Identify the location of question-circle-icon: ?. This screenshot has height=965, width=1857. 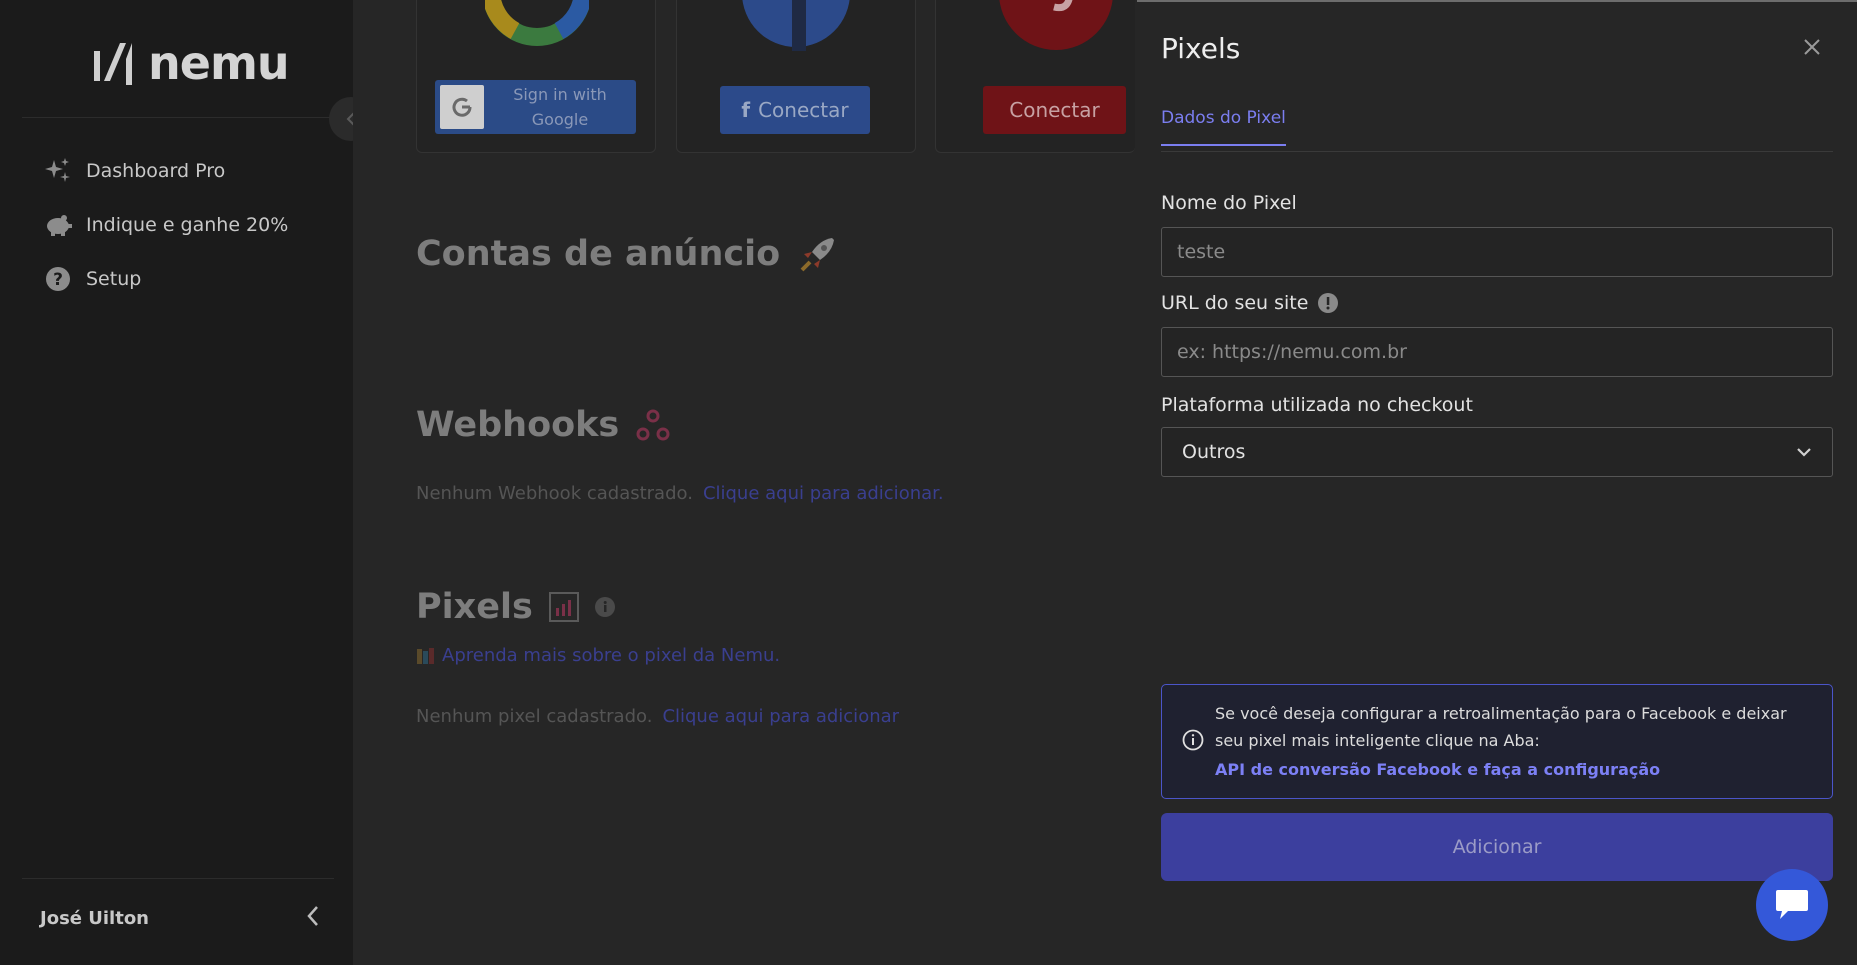
(58, 279).